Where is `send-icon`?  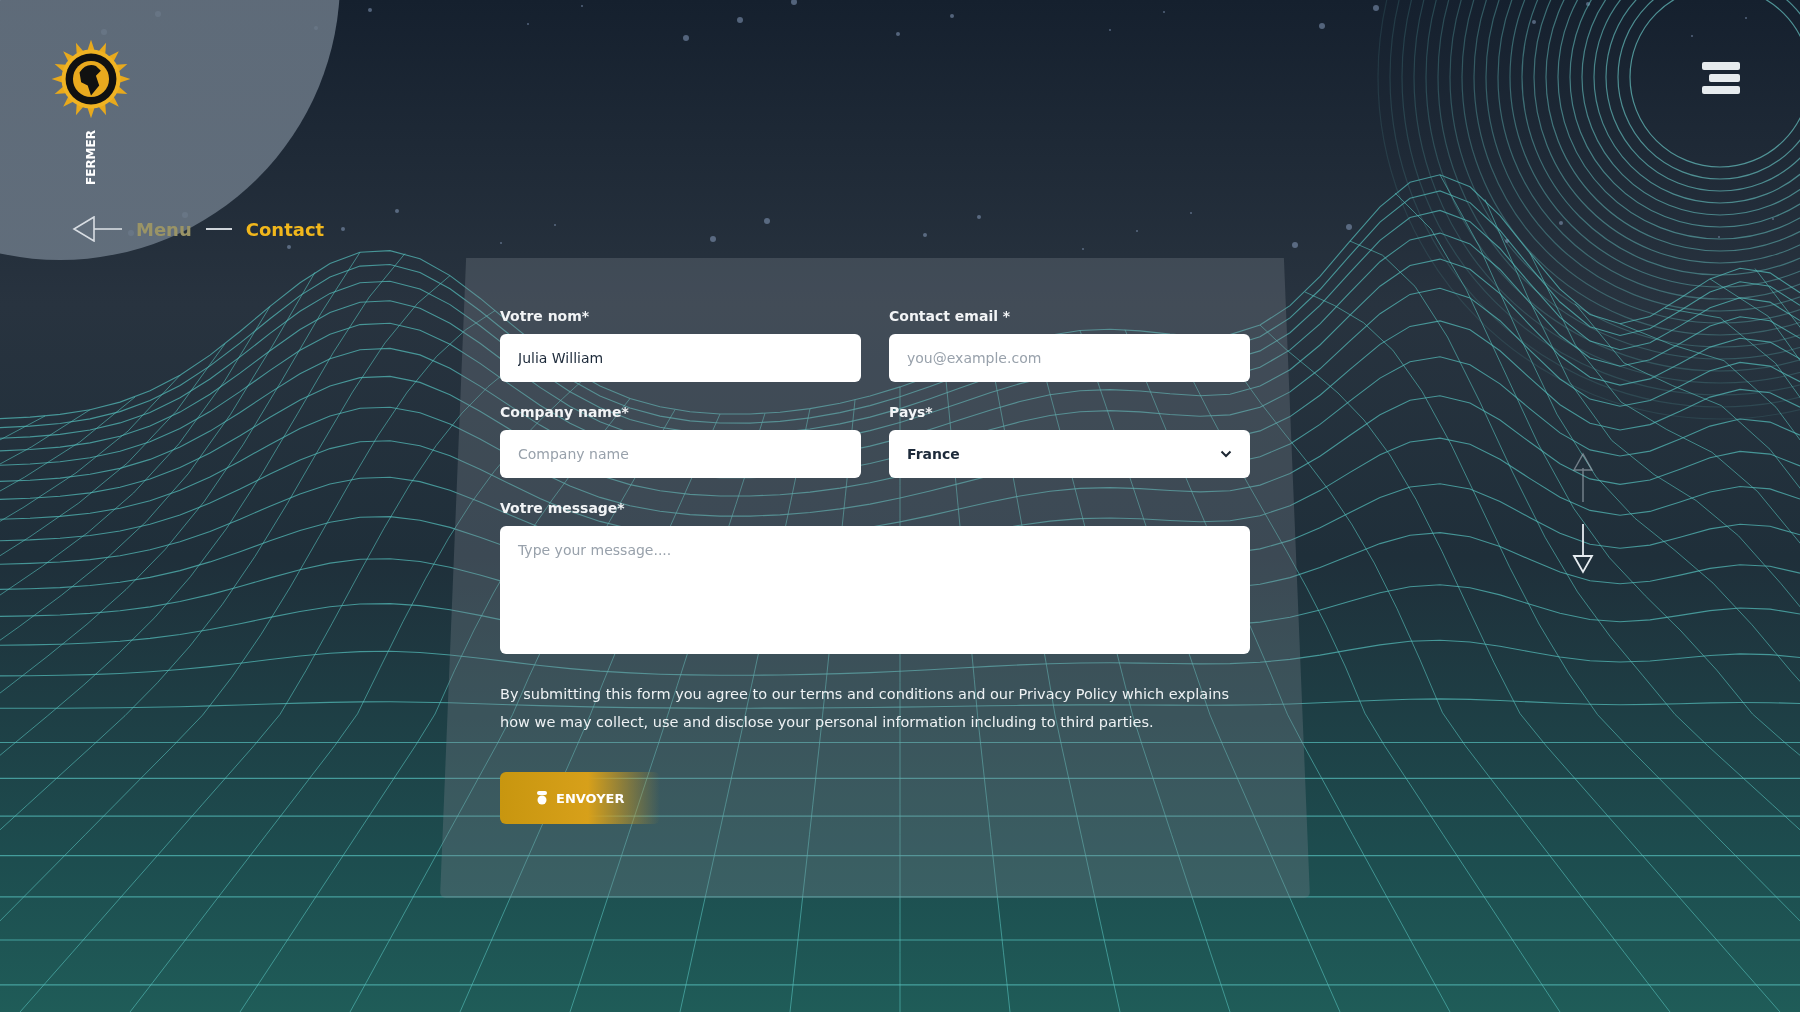
send-icon is located at coordinates (542, 798).